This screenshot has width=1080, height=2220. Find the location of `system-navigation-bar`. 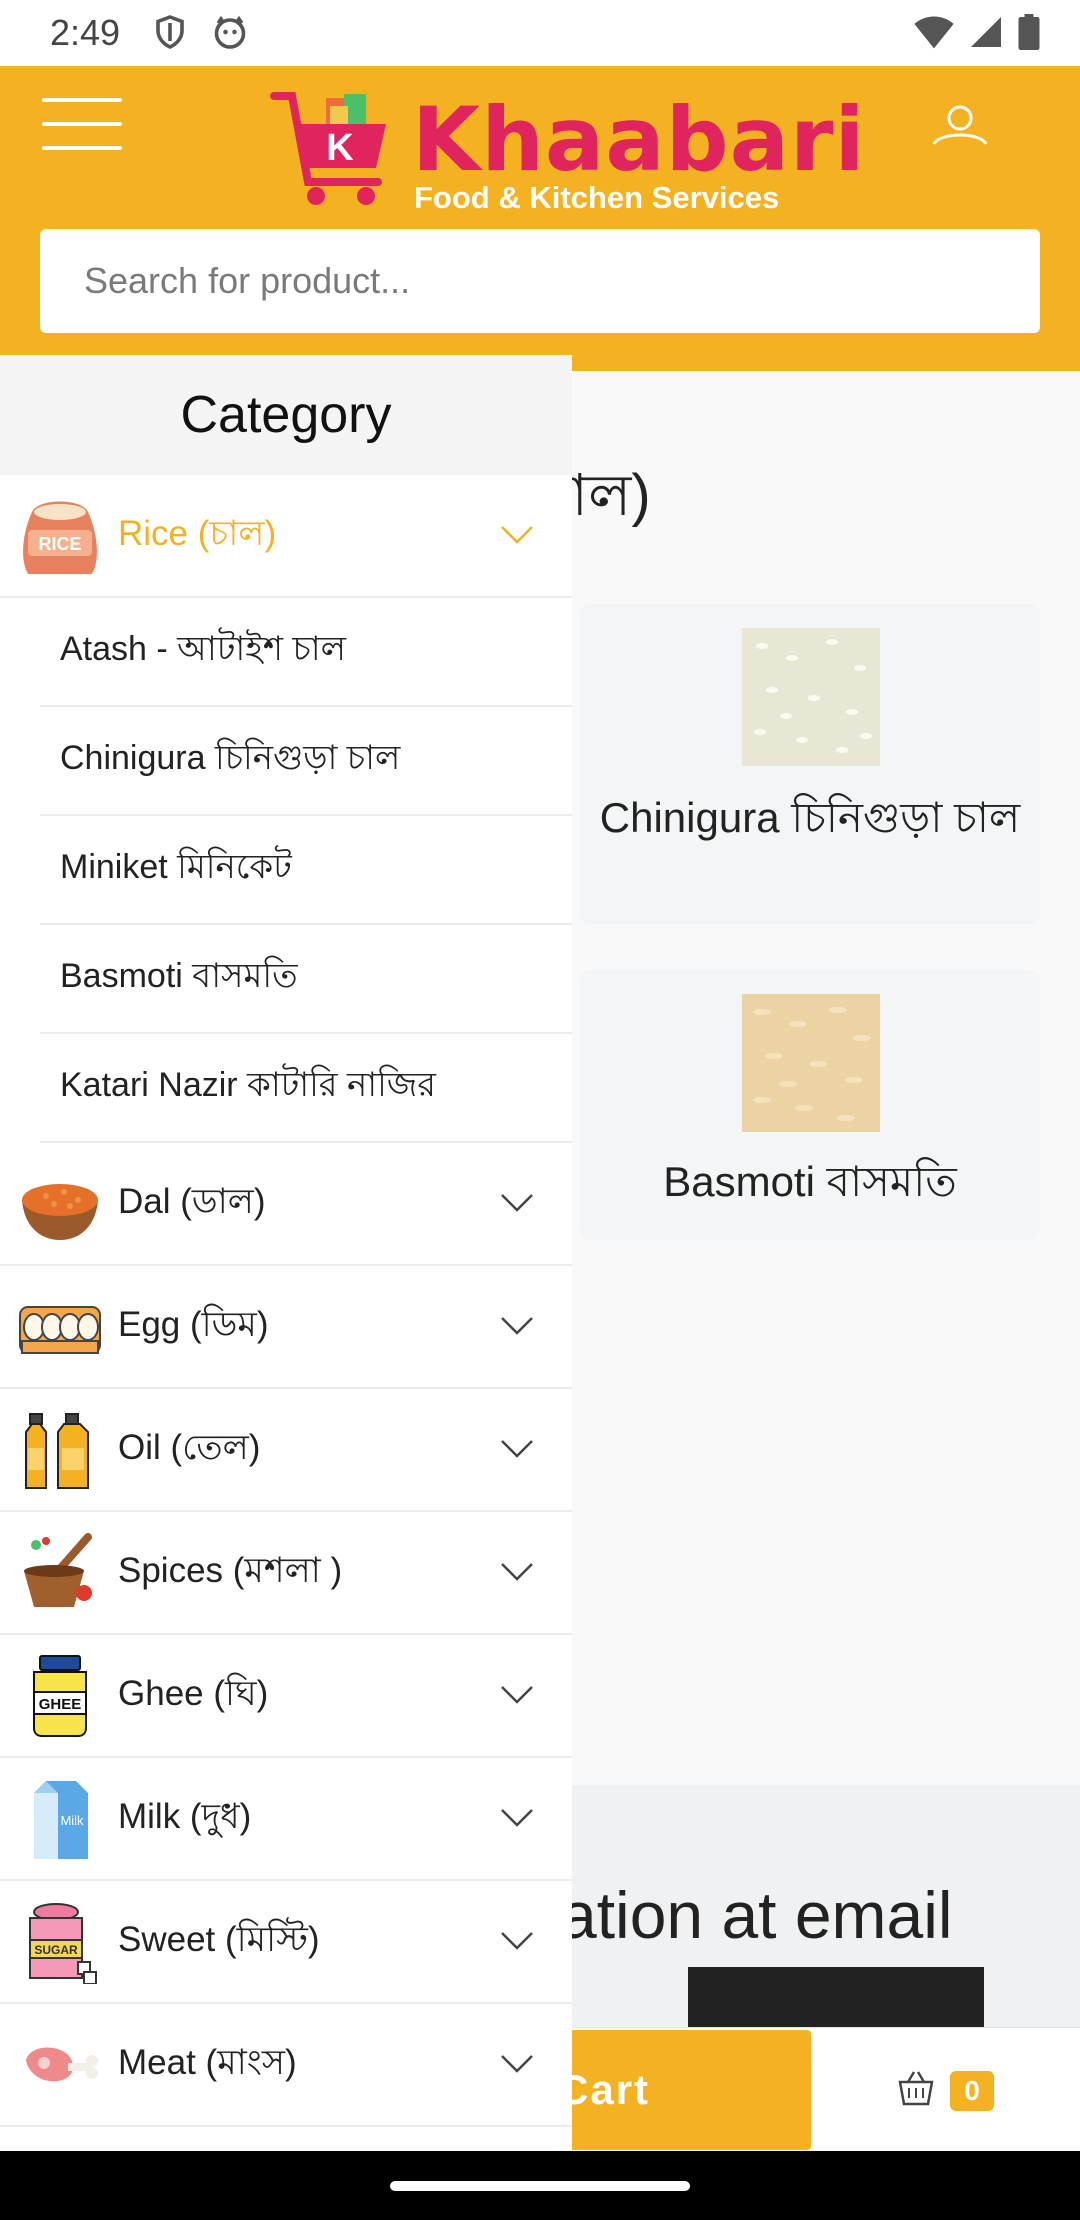

system-navigation-bar is located at coordinates (540, 2185).